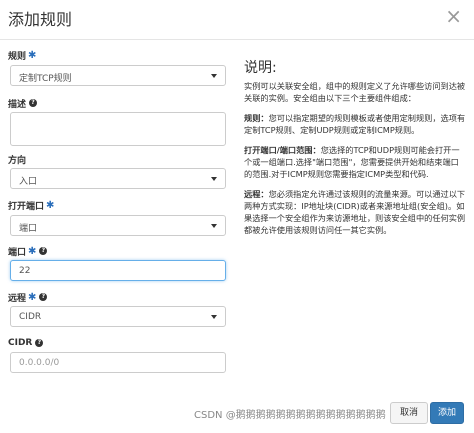 Image resolution: width=474 pixels, height=433 pixels. What do you see at coordinates (237, 20) in the screenshot?
I see `modal-header: 添加规则 ×` at bounding box center [237, 20].